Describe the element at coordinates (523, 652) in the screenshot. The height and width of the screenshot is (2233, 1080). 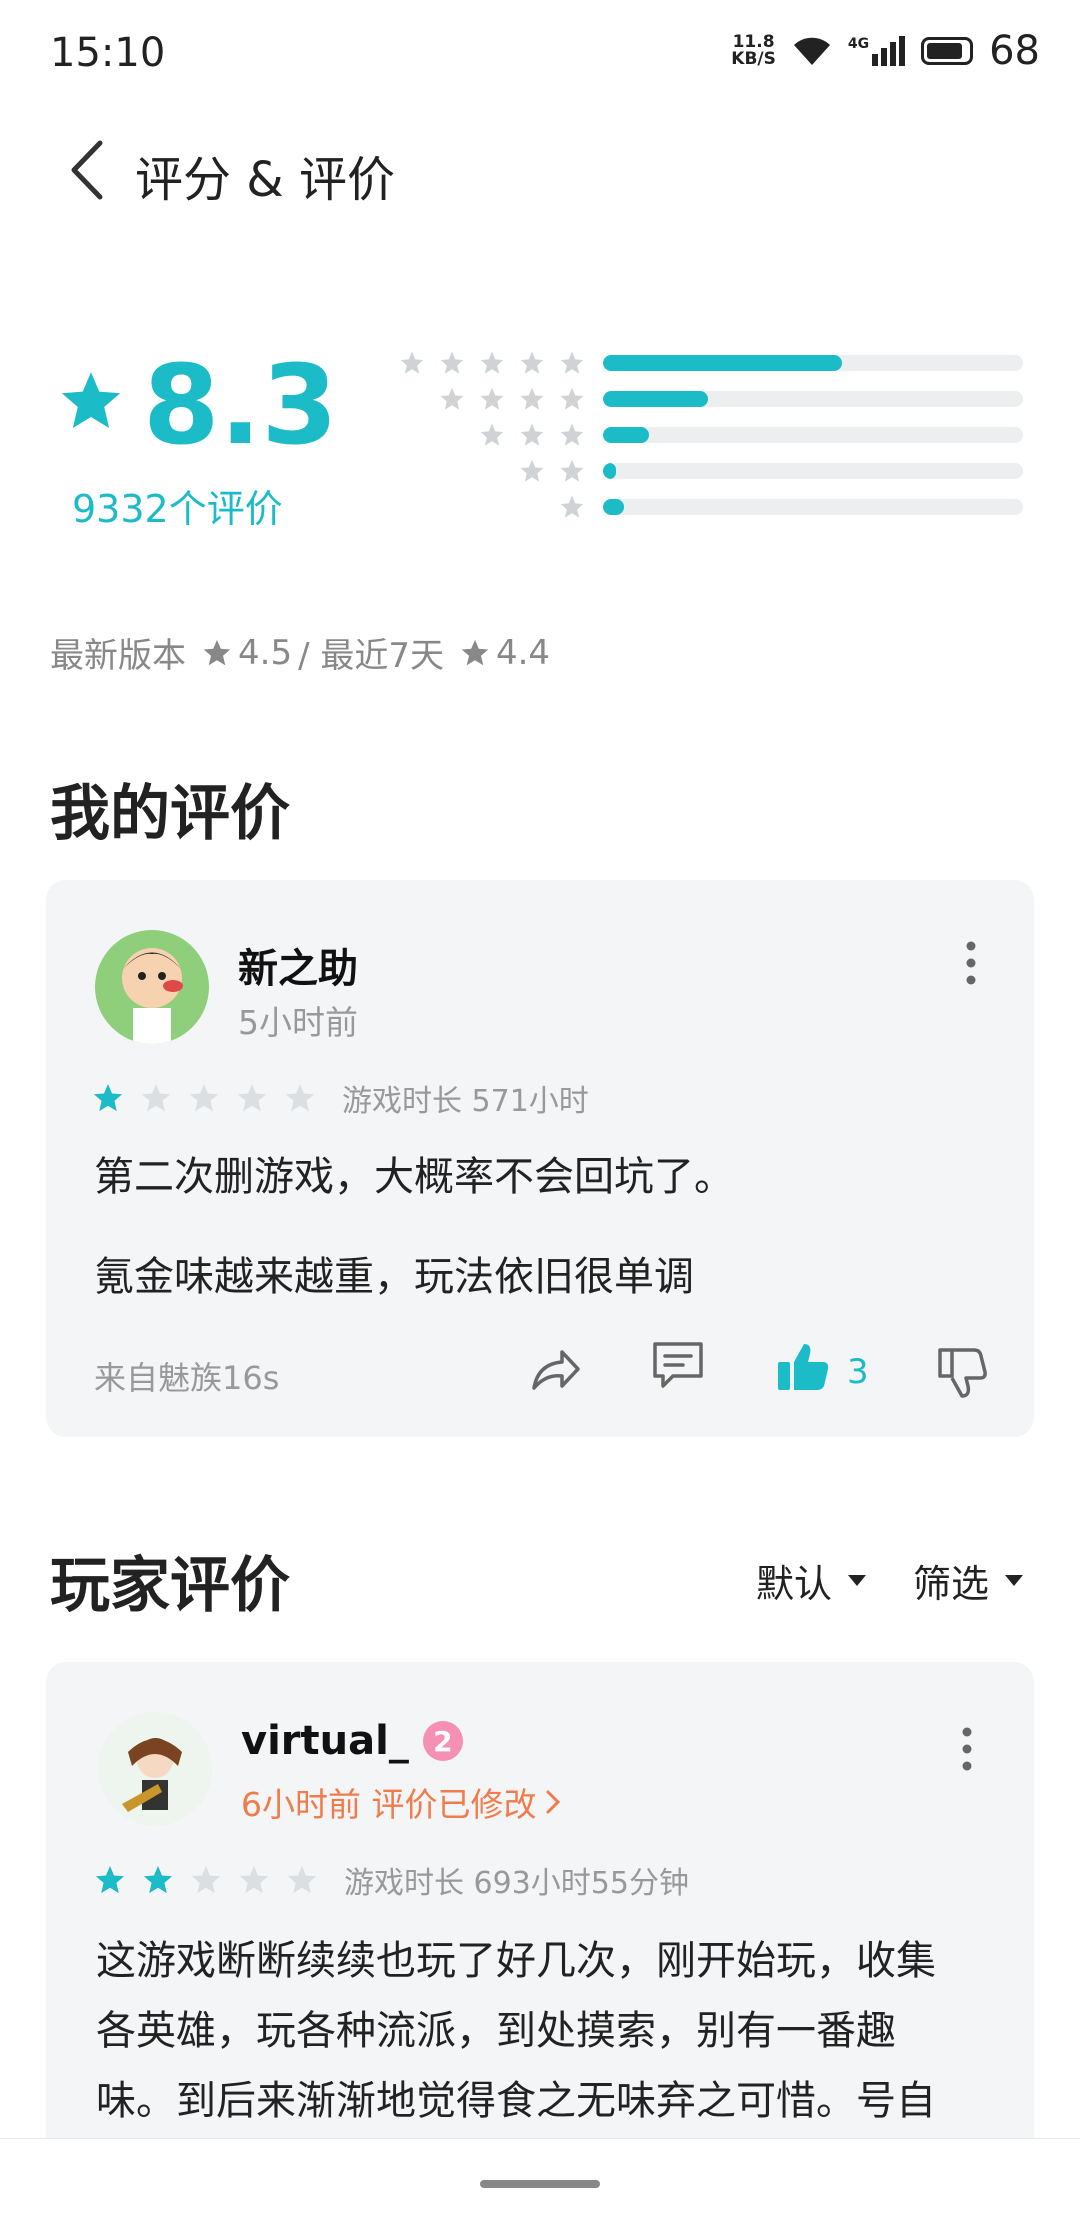
I see `recent-score: 4.4` at that location.